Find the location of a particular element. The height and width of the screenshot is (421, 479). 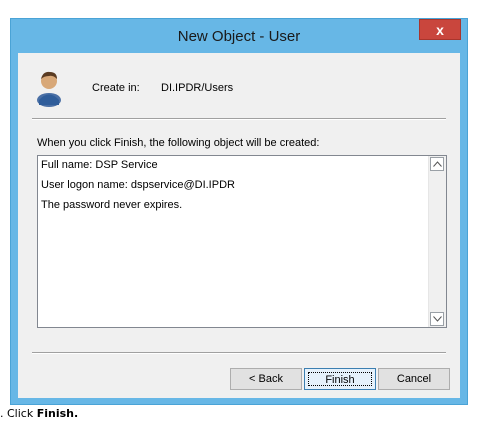

chevron-up-icon is located at coordinates (437, 164).